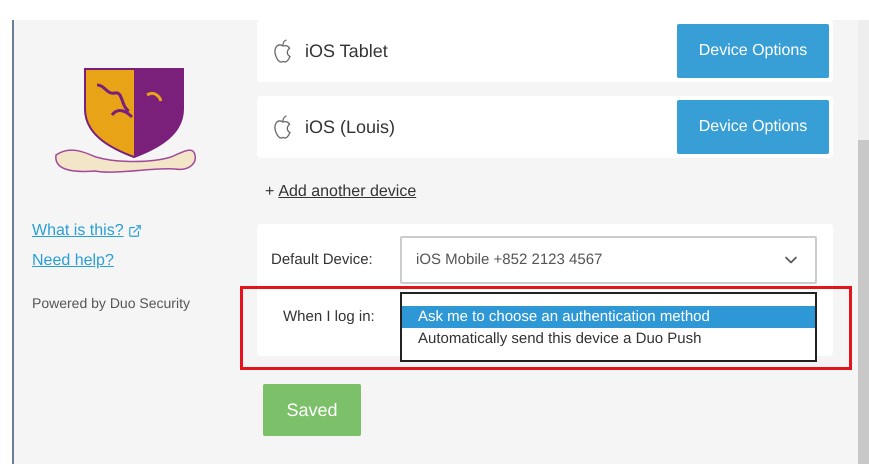 The width and height of the screenshot is (869, 464). I want to click on device-name: iOS (Louis), so click(350, 127).